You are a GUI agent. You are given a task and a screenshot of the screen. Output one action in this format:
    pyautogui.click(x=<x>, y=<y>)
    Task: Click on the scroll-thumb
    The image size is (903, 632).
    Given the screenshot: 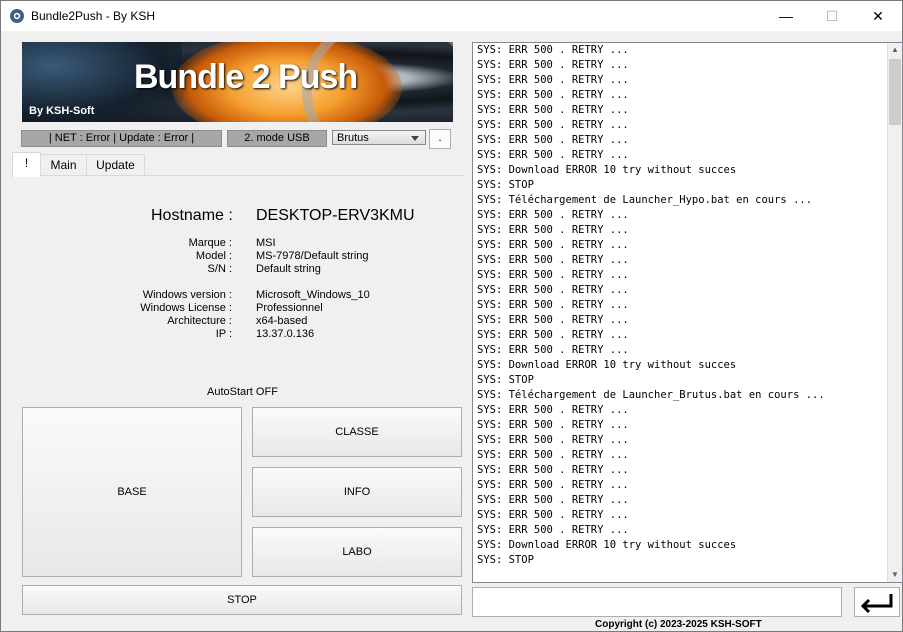 What is the action you would take?
    pyautogui.click(x=895, y=92)
    